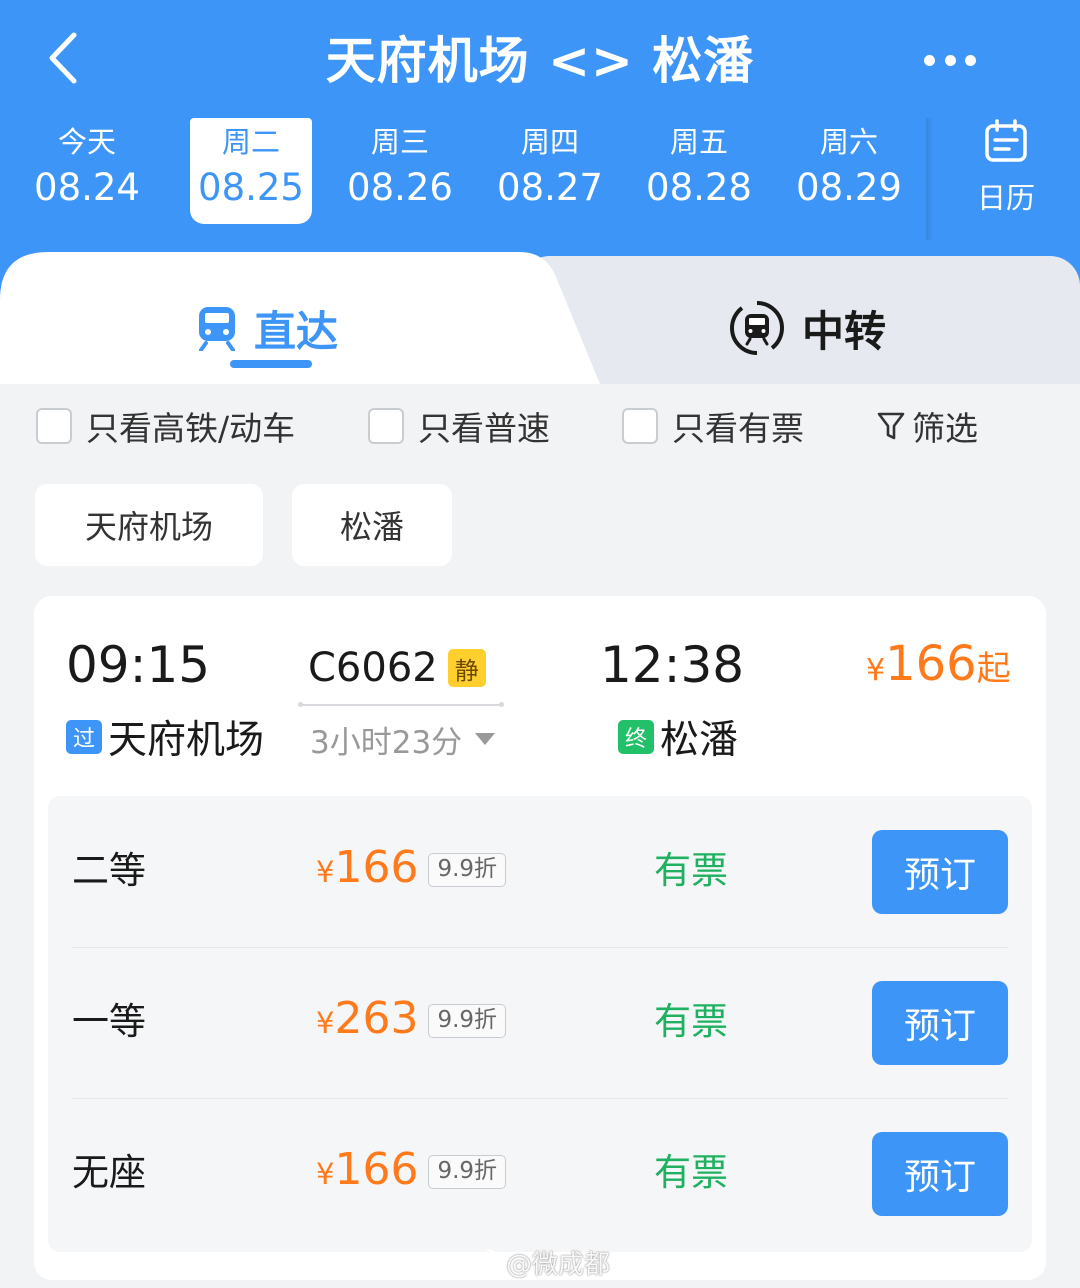 This screenshot has width=1080, height=1288. What do you see at coordinates (149, 525) in the screenshot?
I see `station-chip-from: 天府机场` at bounding box center [149, 525].